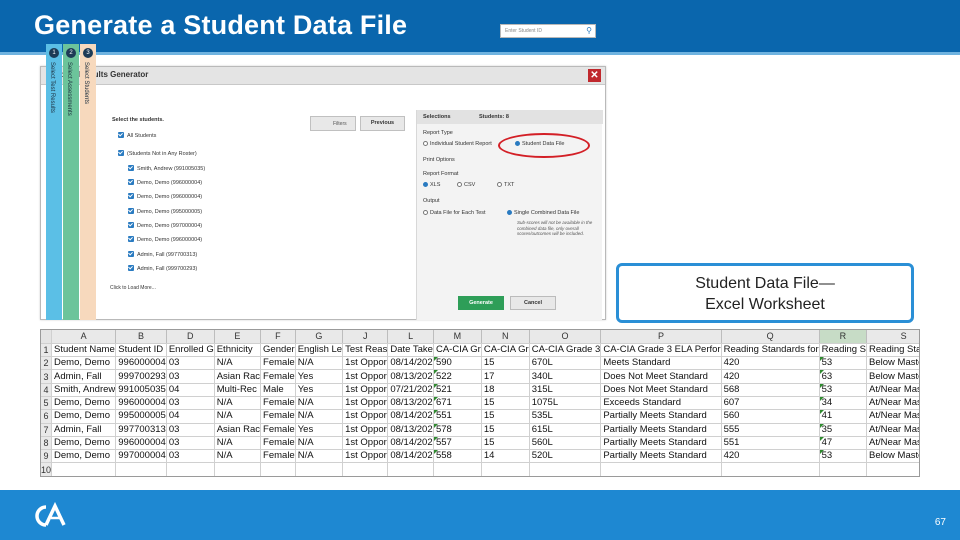  I want to click on column-header: E, so click(238, 337).